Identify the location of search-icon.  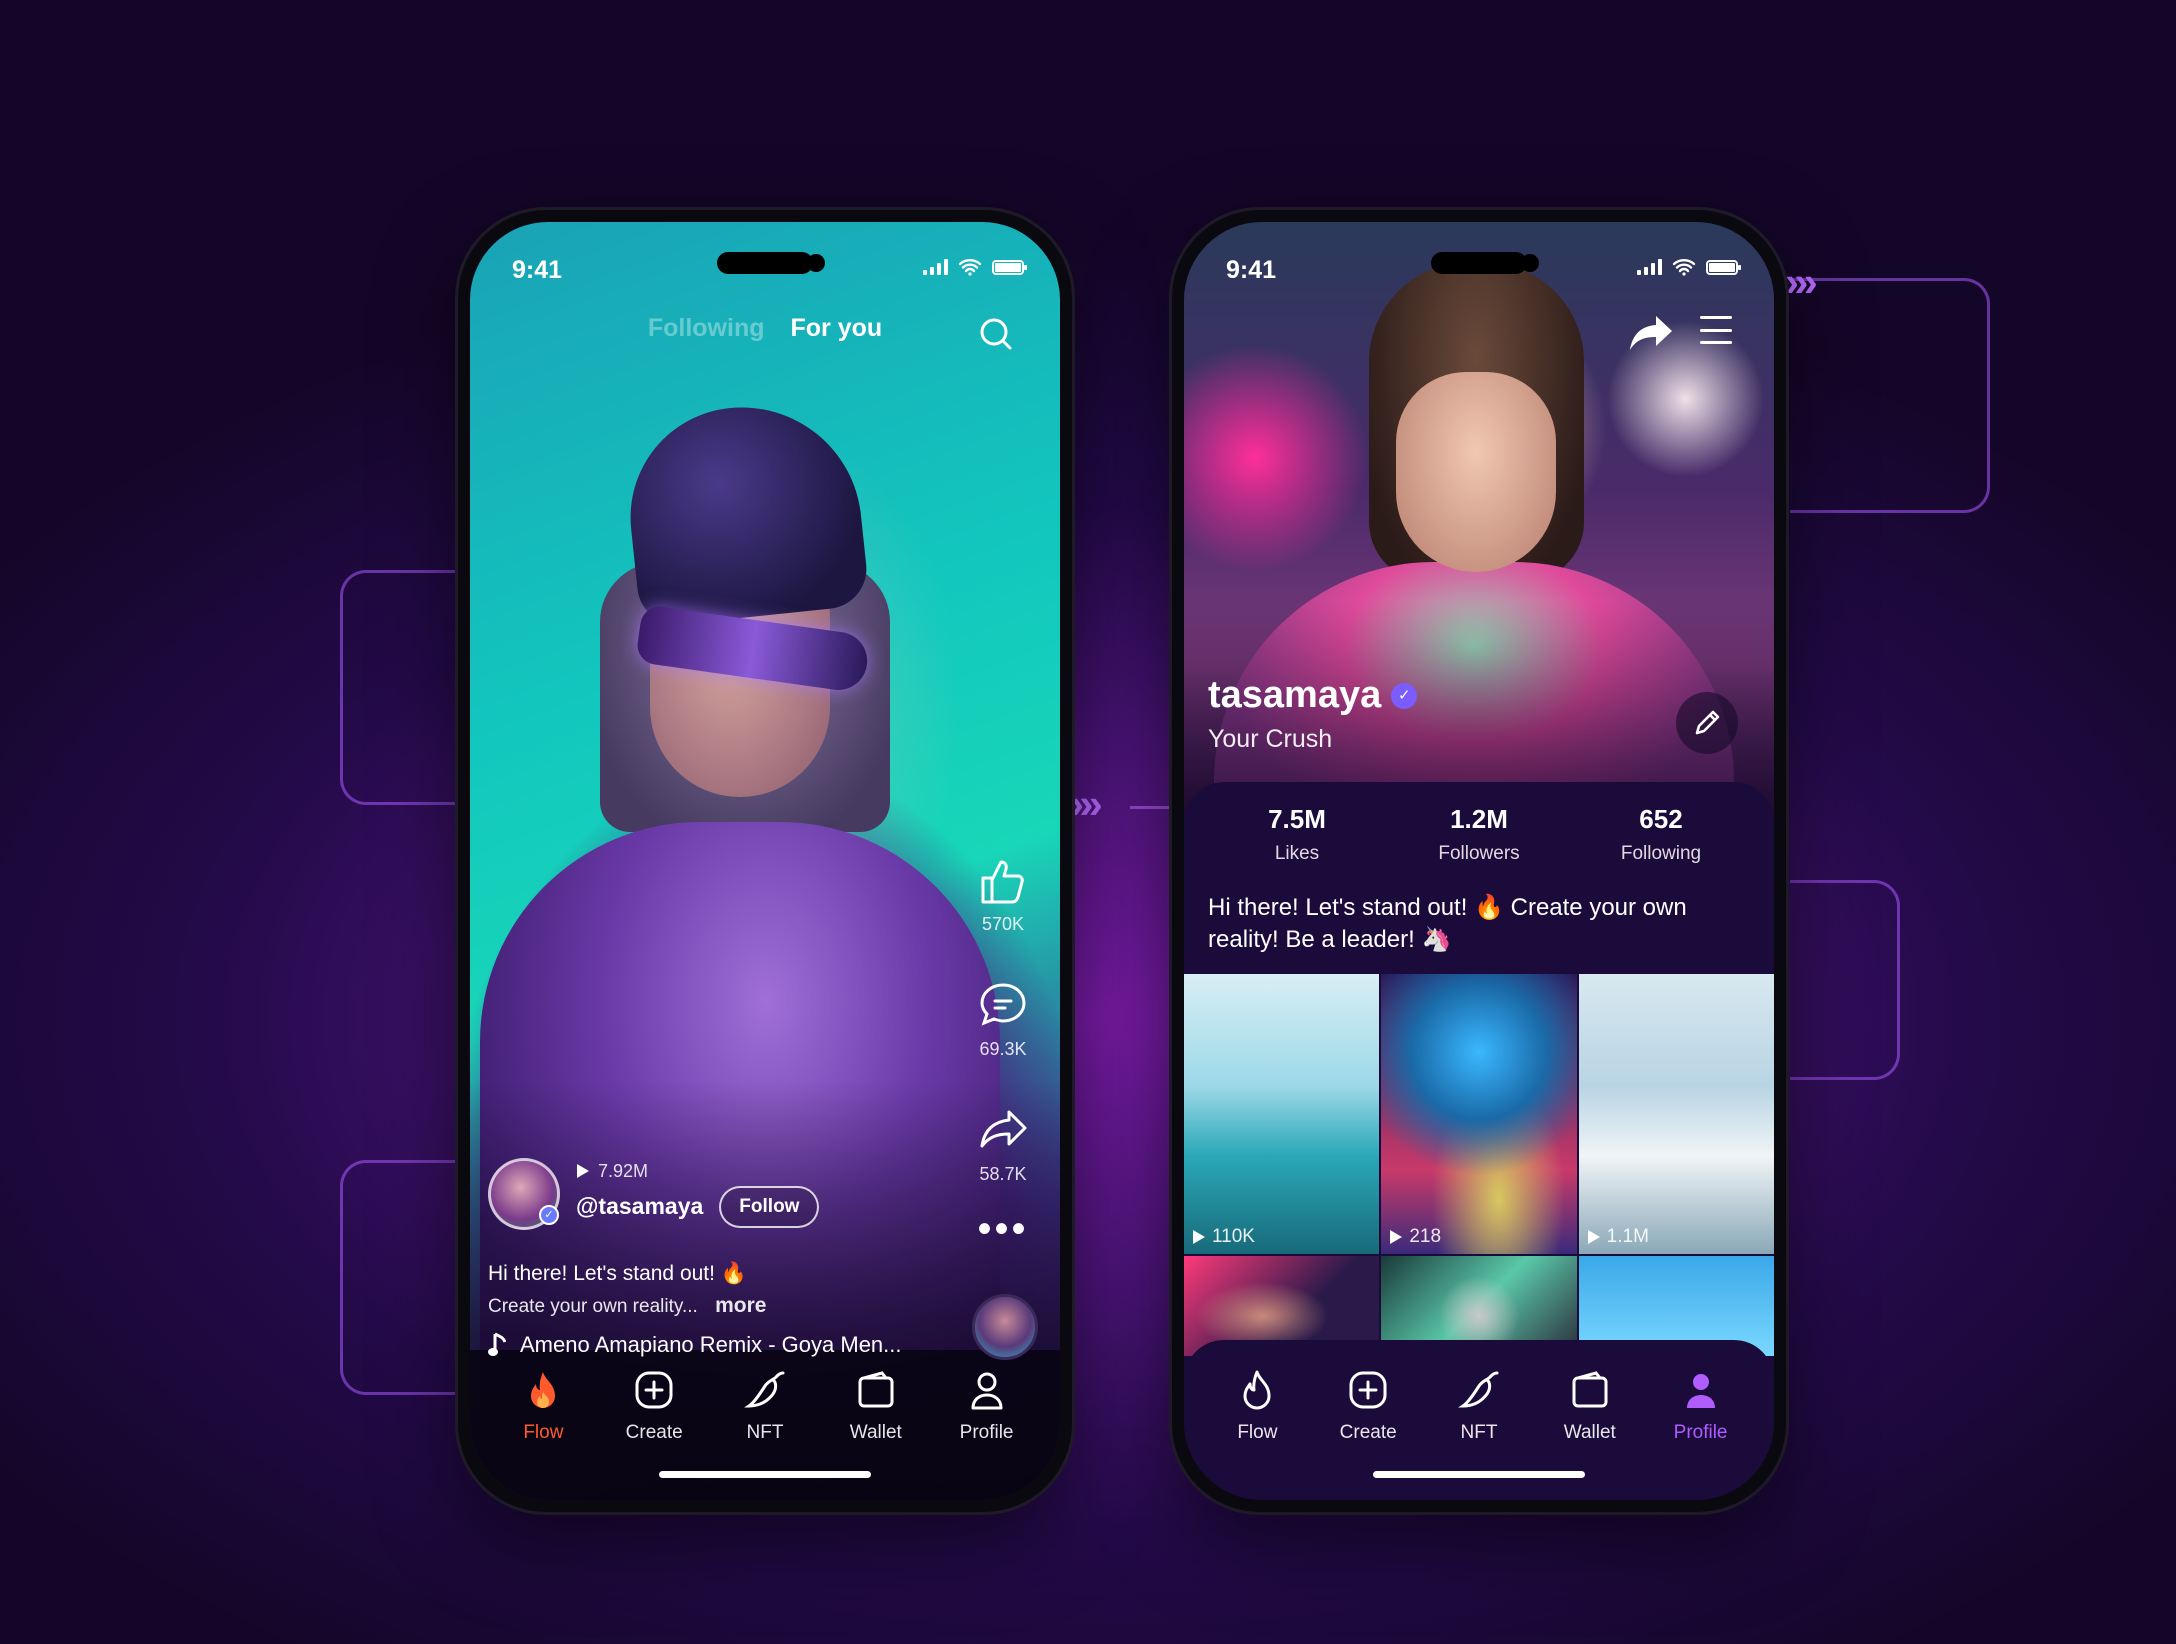
(996, 334).